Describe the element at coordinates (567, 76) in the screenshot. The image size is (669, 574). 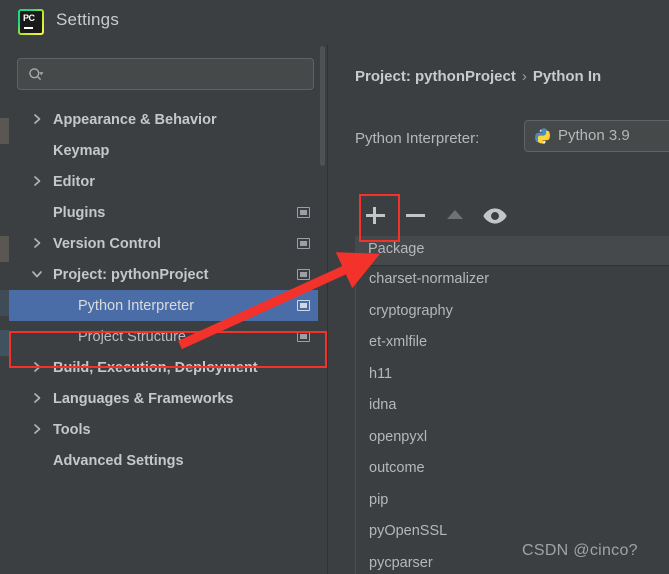
I see `breadcrumb-current: Python In` at that location.